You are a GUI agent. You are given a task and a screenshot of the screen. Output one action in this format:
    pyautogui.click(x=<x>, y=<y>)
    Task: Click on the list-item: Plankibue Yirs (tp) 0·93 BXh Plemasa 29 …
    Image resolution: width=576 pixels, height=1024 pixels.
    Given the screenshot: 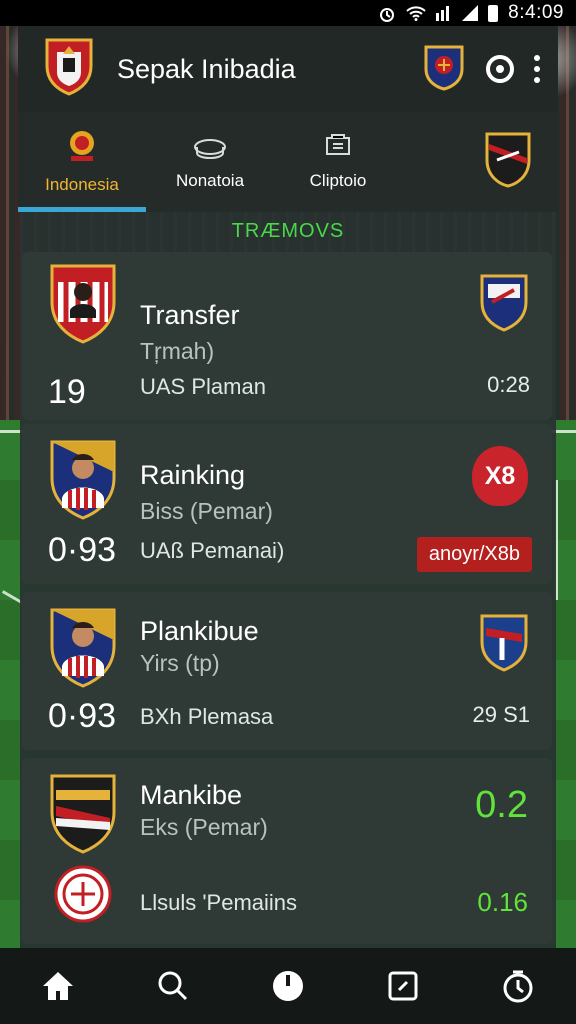 What is the action you would take?
    pyautogui.click(x=287, y=671)
    